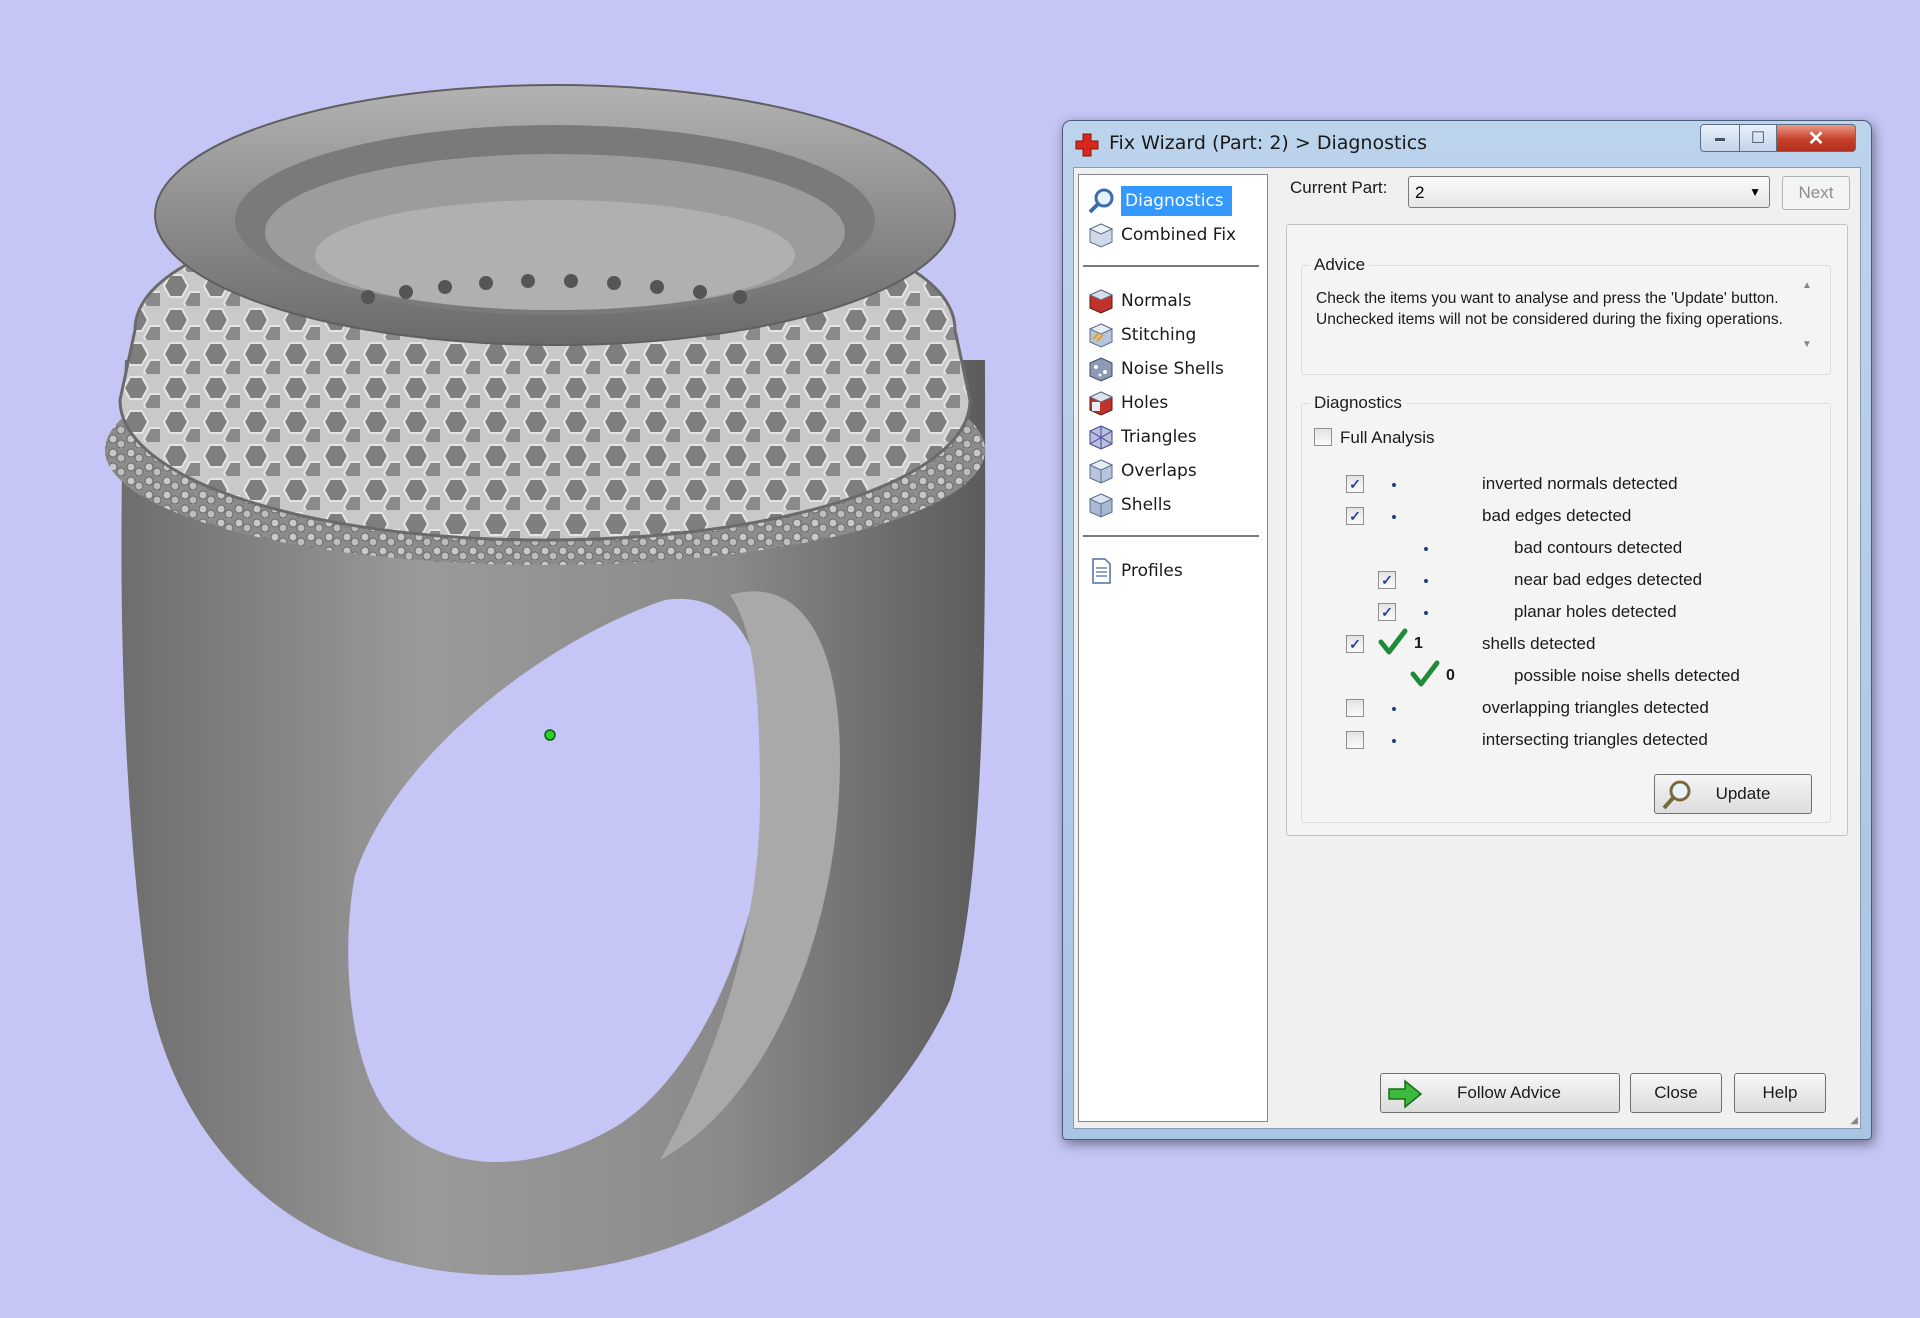 This screenshot has height=1318, width=1920. I want to click on current-part-value: 2, so click(1420, 192).